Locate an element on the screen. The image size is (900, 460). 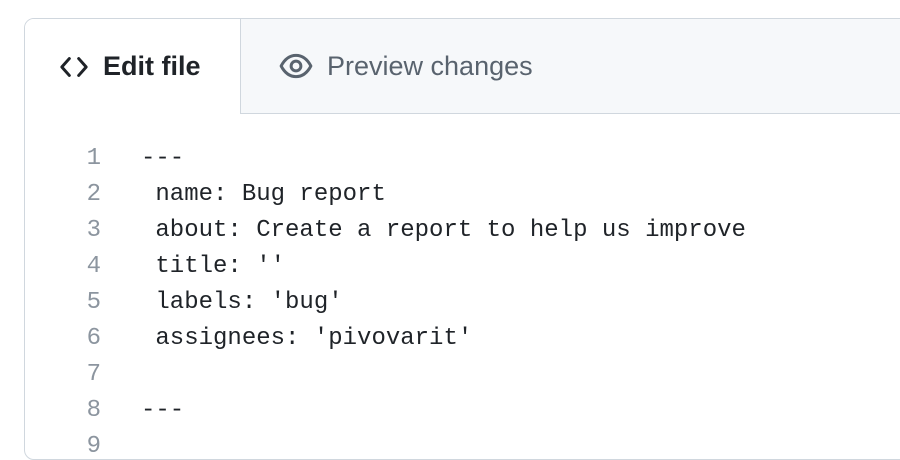
tab-preview-changes-label: Preview changes is located at coordinates (430, 65).